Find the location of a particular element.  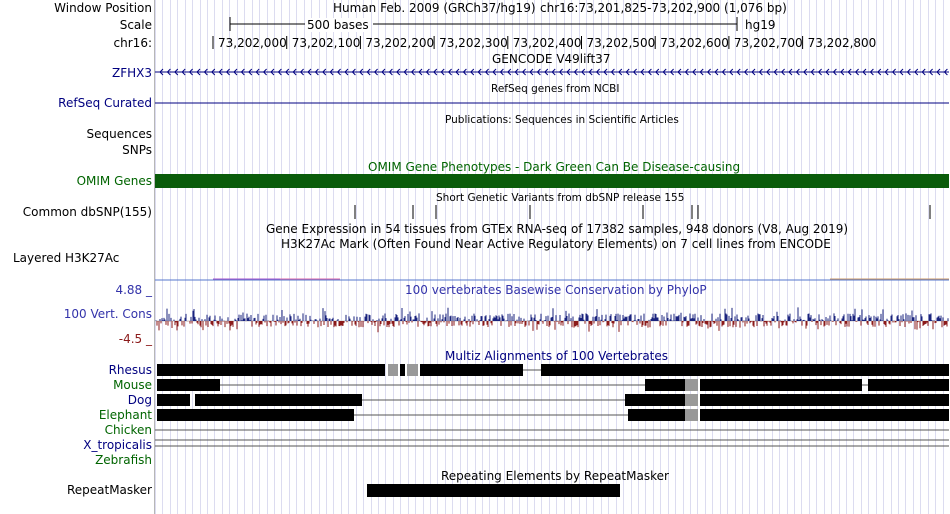

omim-feature-bar is located at coordinates (552, 181).